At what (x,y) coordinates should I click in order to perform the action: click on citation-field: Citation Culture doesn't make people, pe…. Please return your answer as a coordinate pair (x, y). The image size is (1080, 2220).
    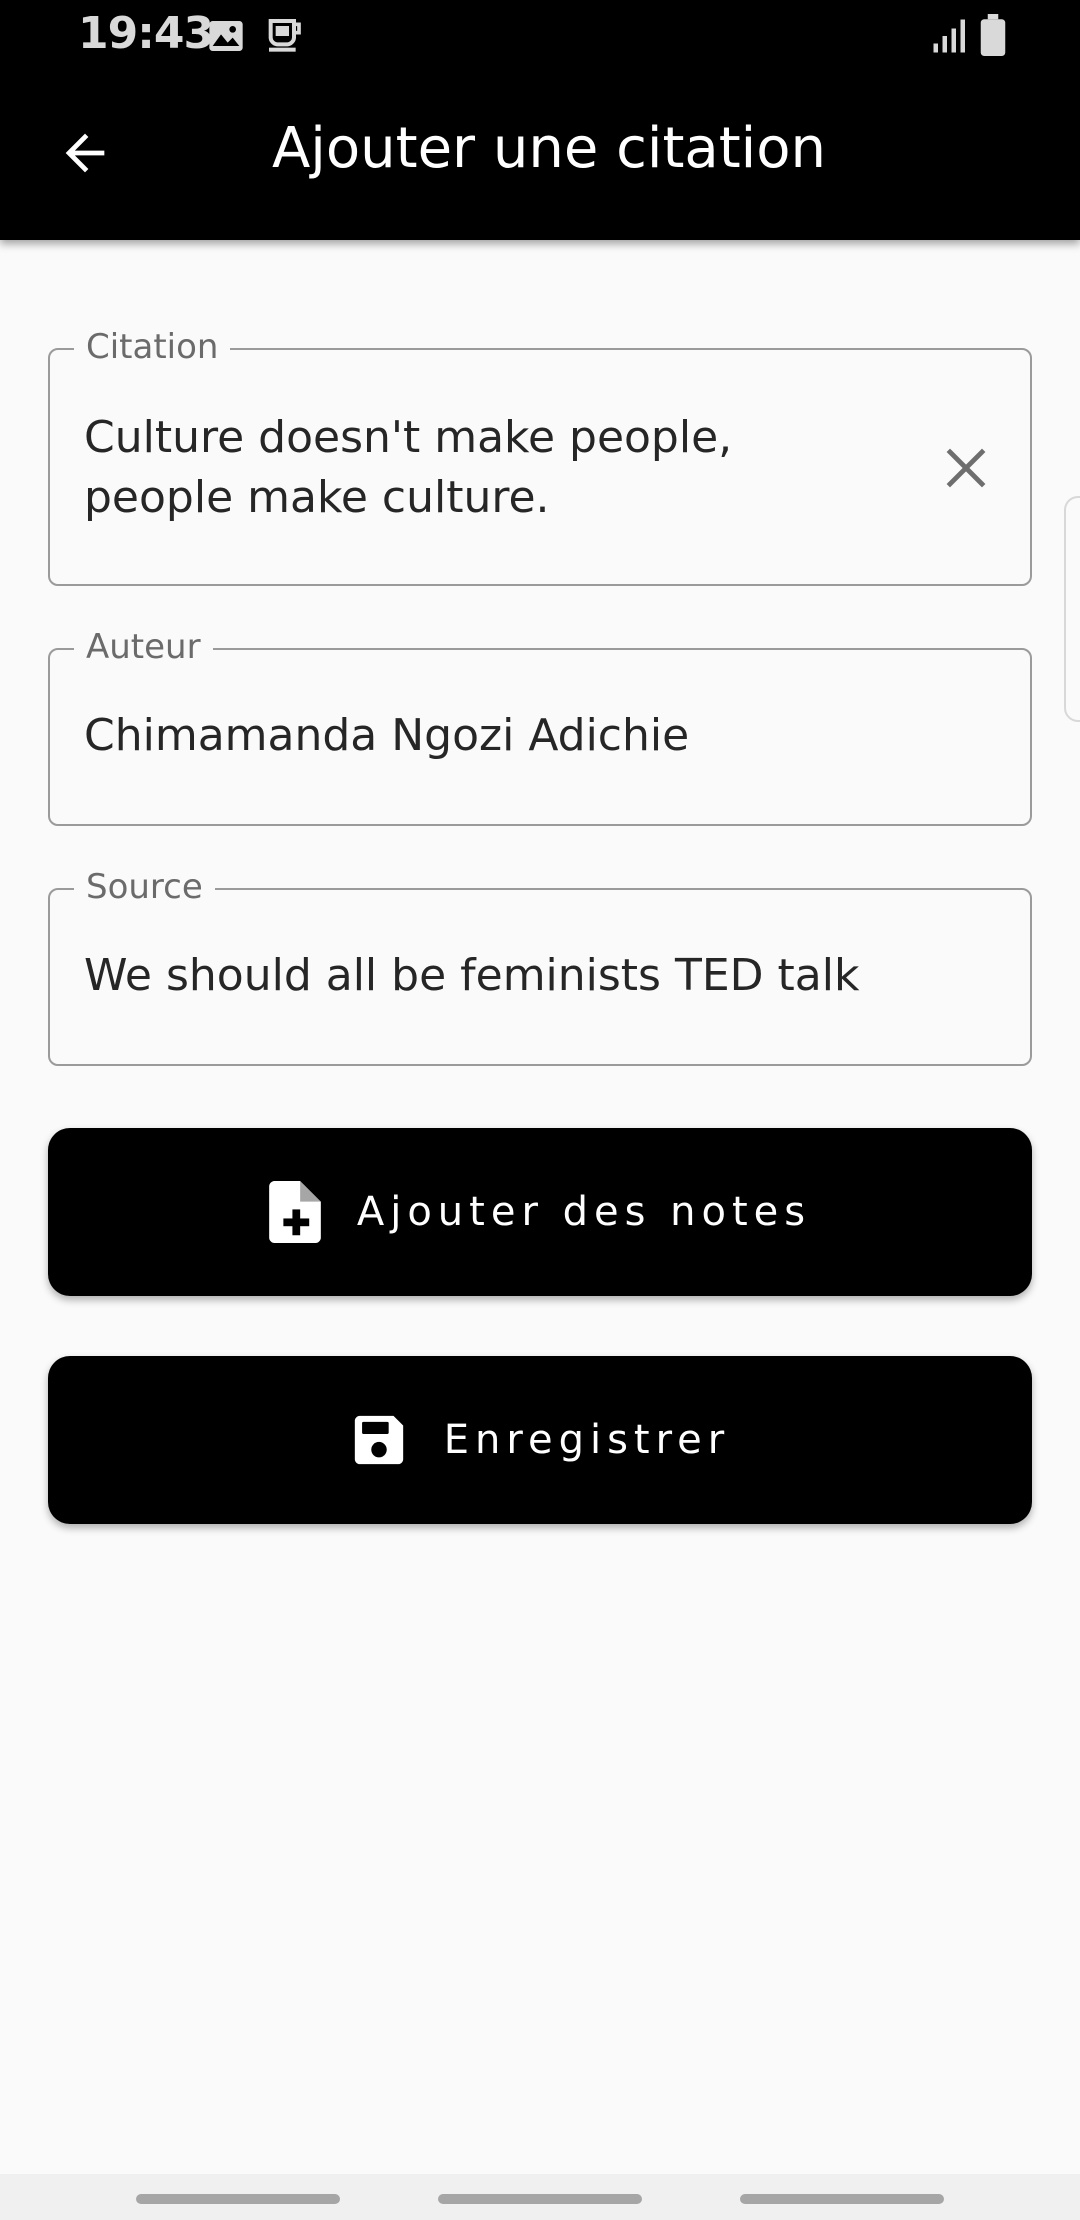
    Looking at the image, I should click on (540, 456).